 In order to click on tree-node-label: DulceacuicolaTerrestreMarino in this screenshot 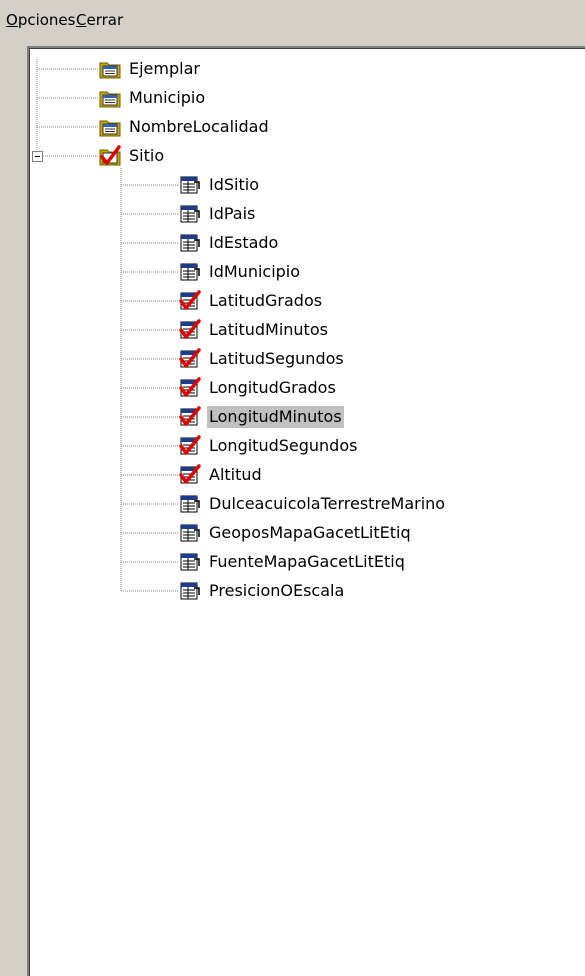, I will do `click(327, 503)`.